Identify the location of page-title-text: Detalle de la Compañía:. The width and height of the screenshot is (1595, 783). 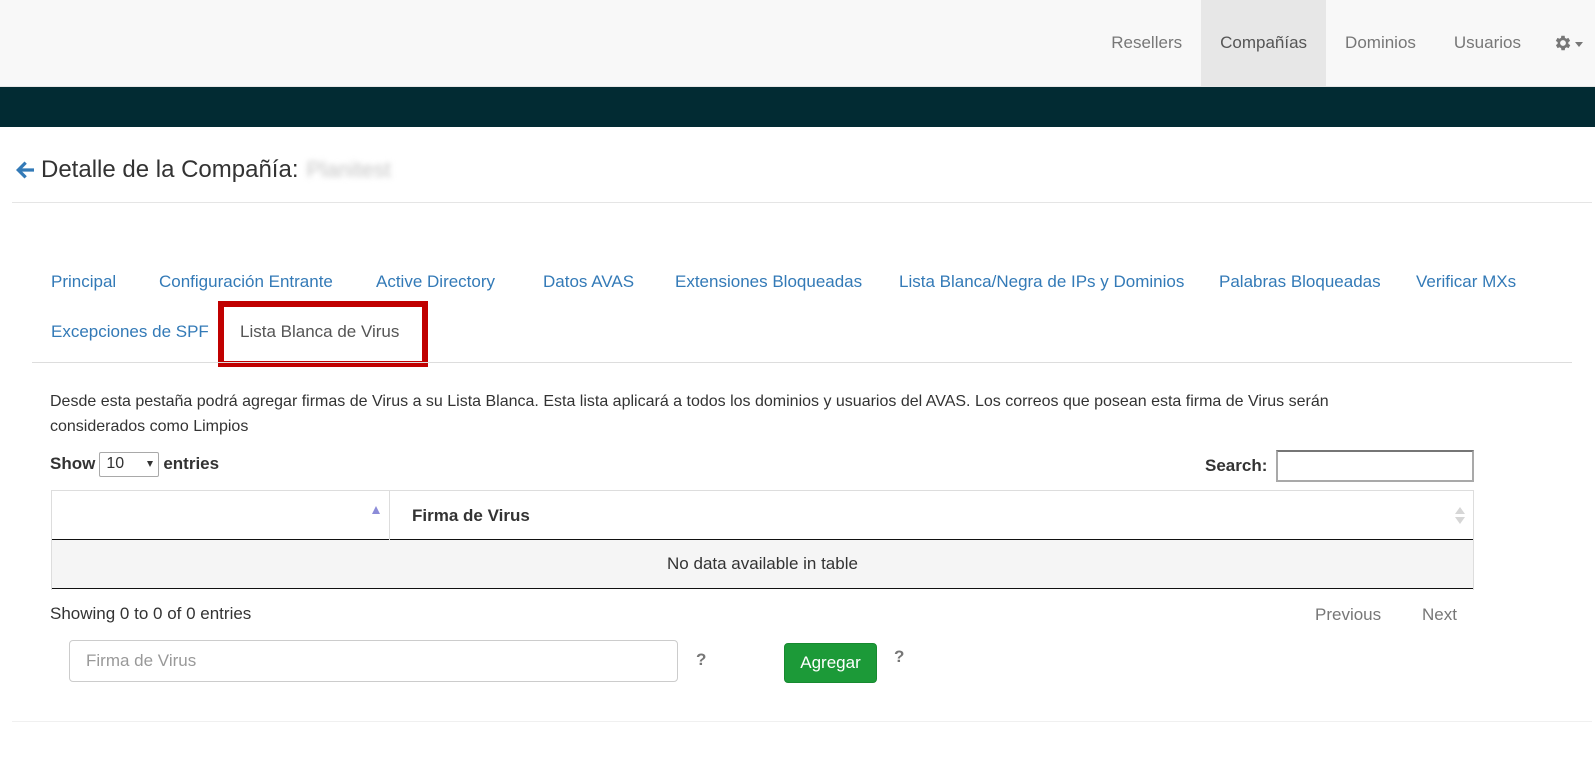
(170, 169).